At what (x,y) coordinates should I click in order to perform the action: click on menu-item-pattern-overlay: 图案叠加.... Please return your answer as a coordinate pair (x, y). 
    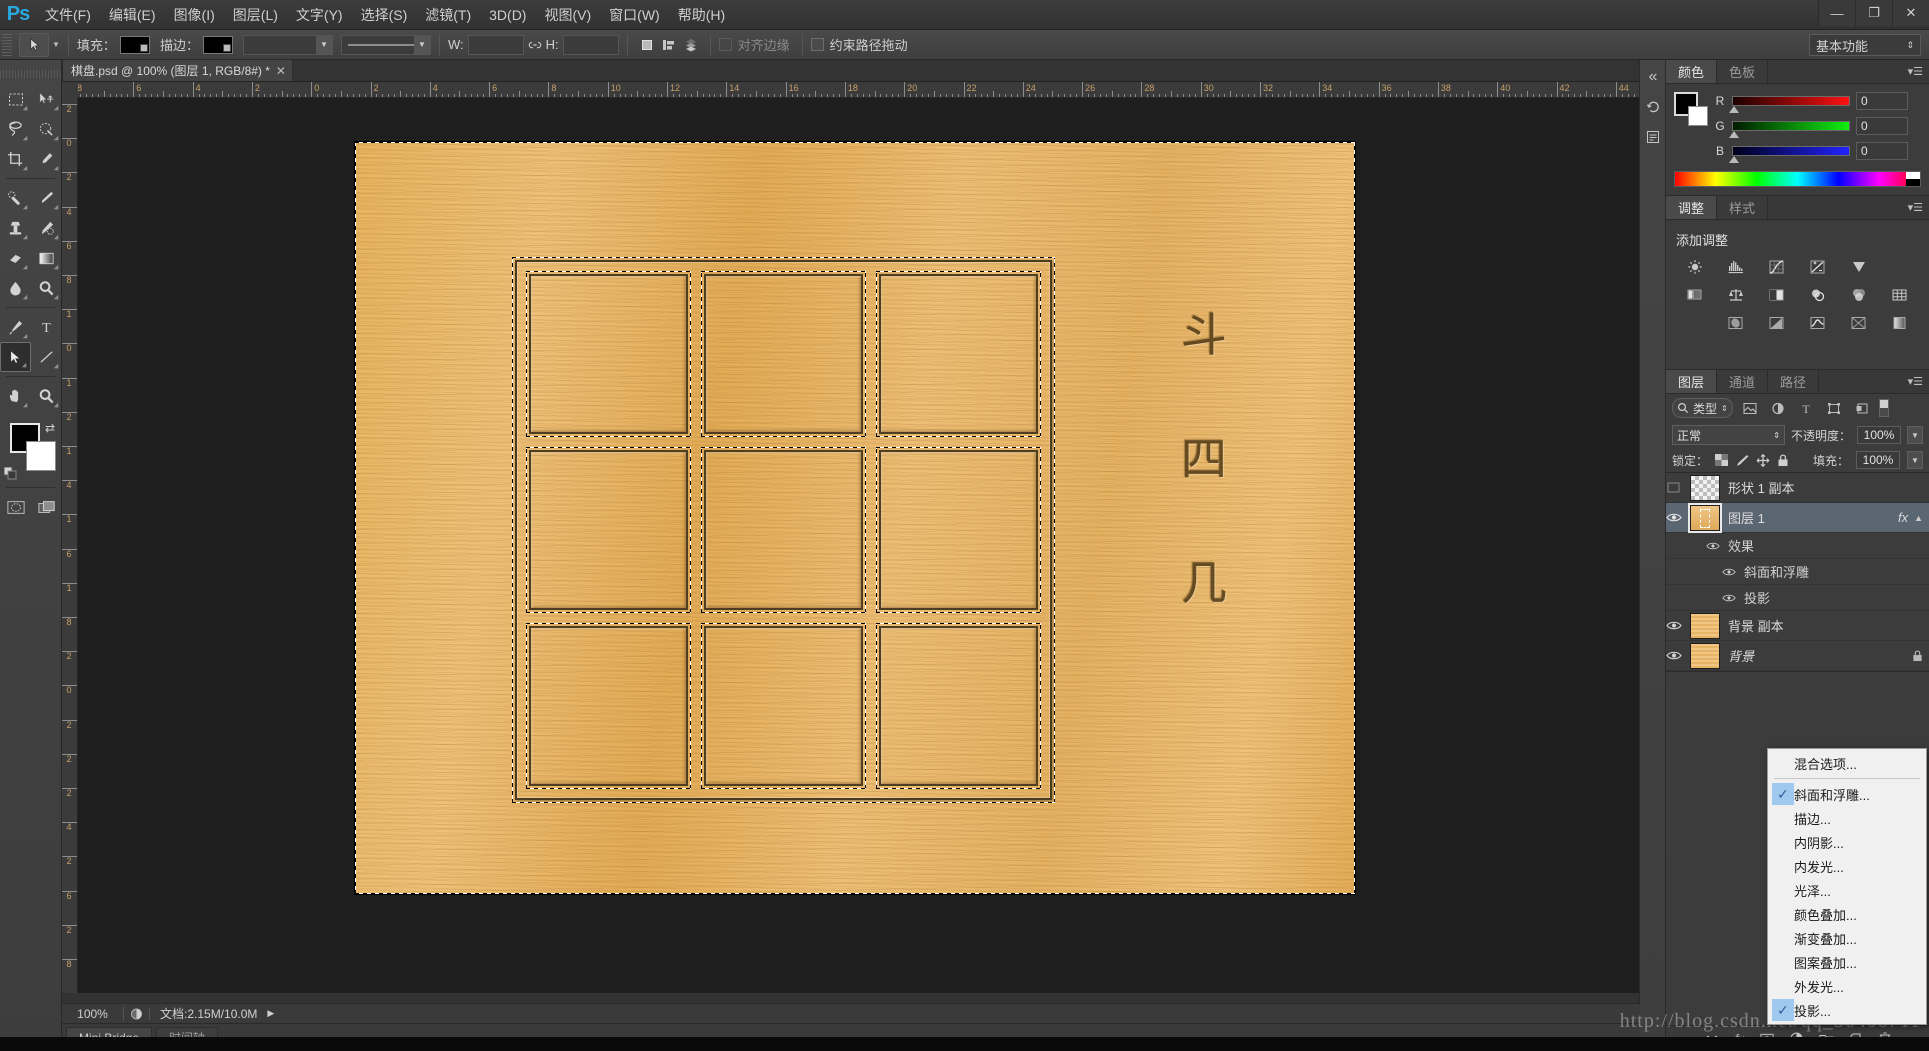
    Looking at the image, I should click on (1847, 962).